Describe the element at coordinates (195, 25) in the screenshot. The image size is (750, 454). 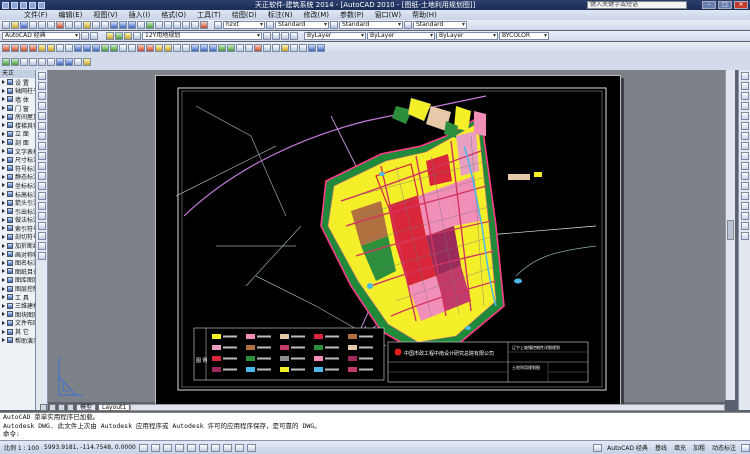
I see `quickcalc-icon` at that location.